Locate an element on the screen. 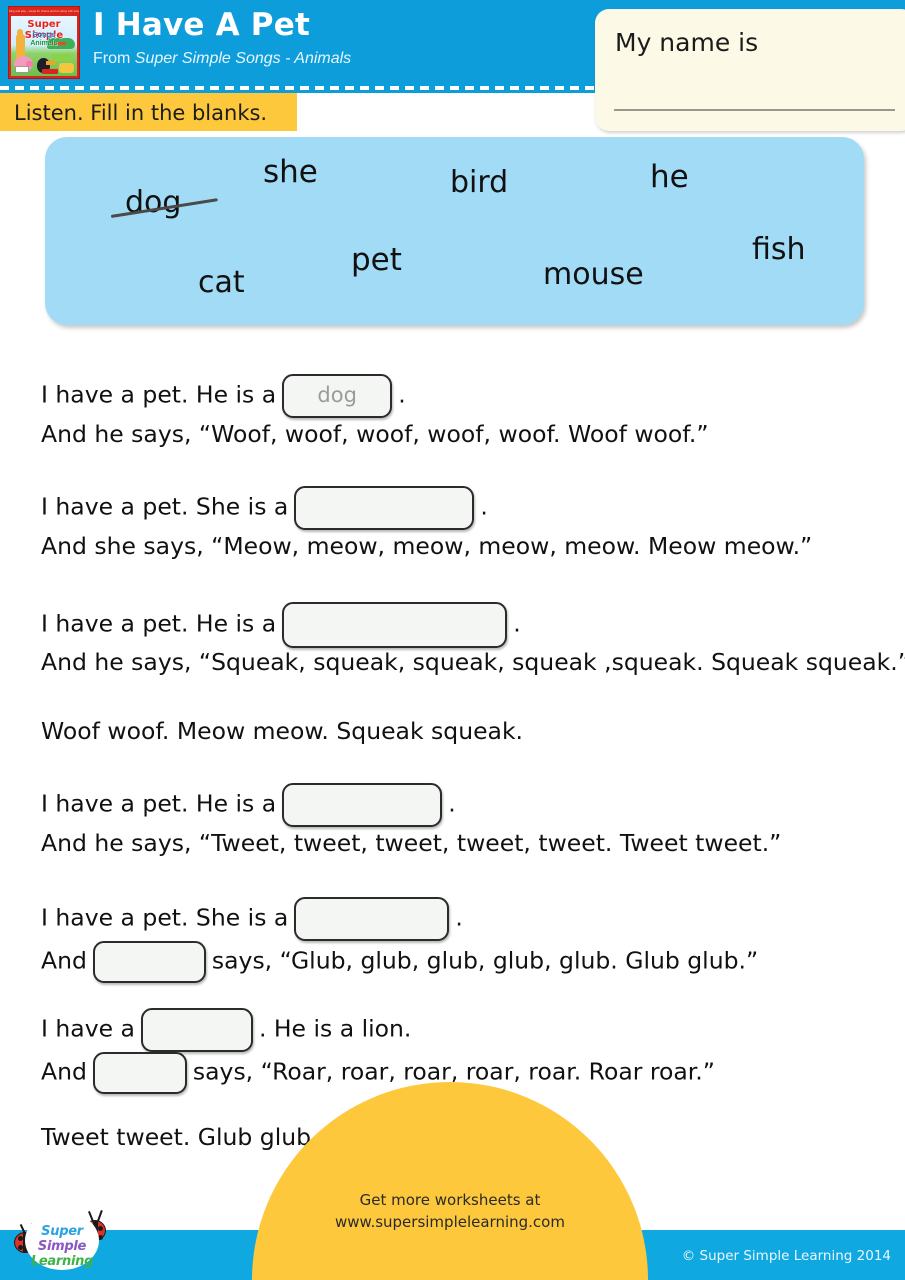 This screenshot has height=1280, width=905. stanza-line-with-blank: I have a . He is a lion. is located at coordinates (226, 1030).